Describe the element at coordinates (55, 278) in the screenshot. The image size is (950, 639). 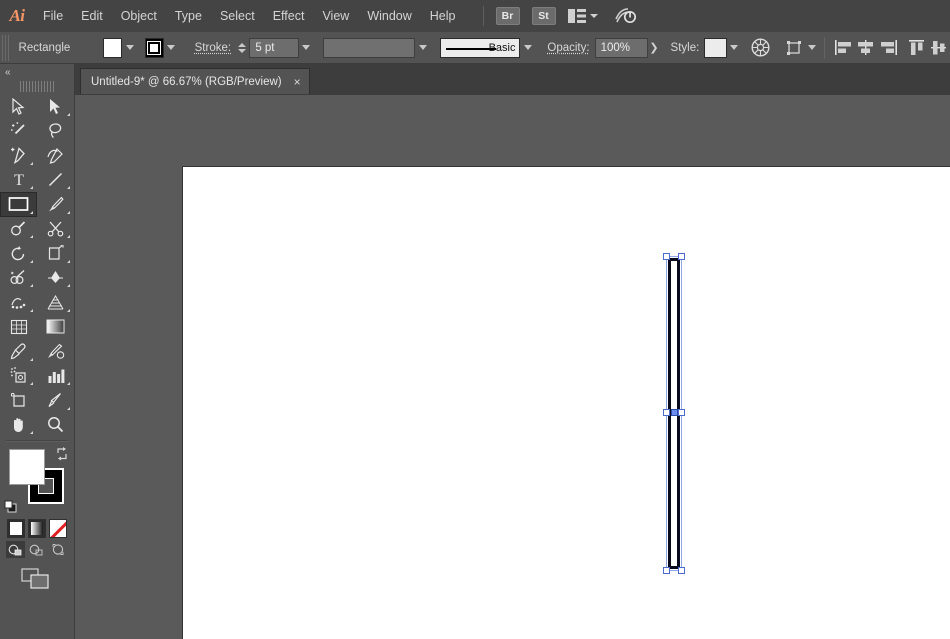
I see `tool-width` at that location.